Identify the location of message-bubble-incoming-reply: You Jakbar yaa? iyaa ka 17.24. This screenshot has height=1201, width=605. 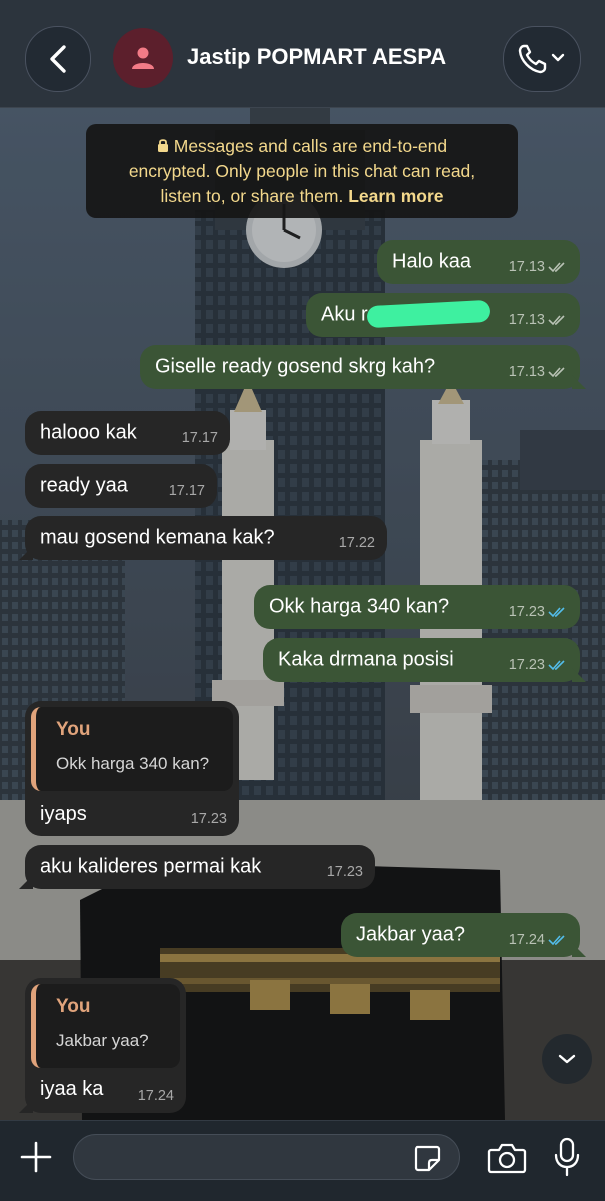
(105, 1045).